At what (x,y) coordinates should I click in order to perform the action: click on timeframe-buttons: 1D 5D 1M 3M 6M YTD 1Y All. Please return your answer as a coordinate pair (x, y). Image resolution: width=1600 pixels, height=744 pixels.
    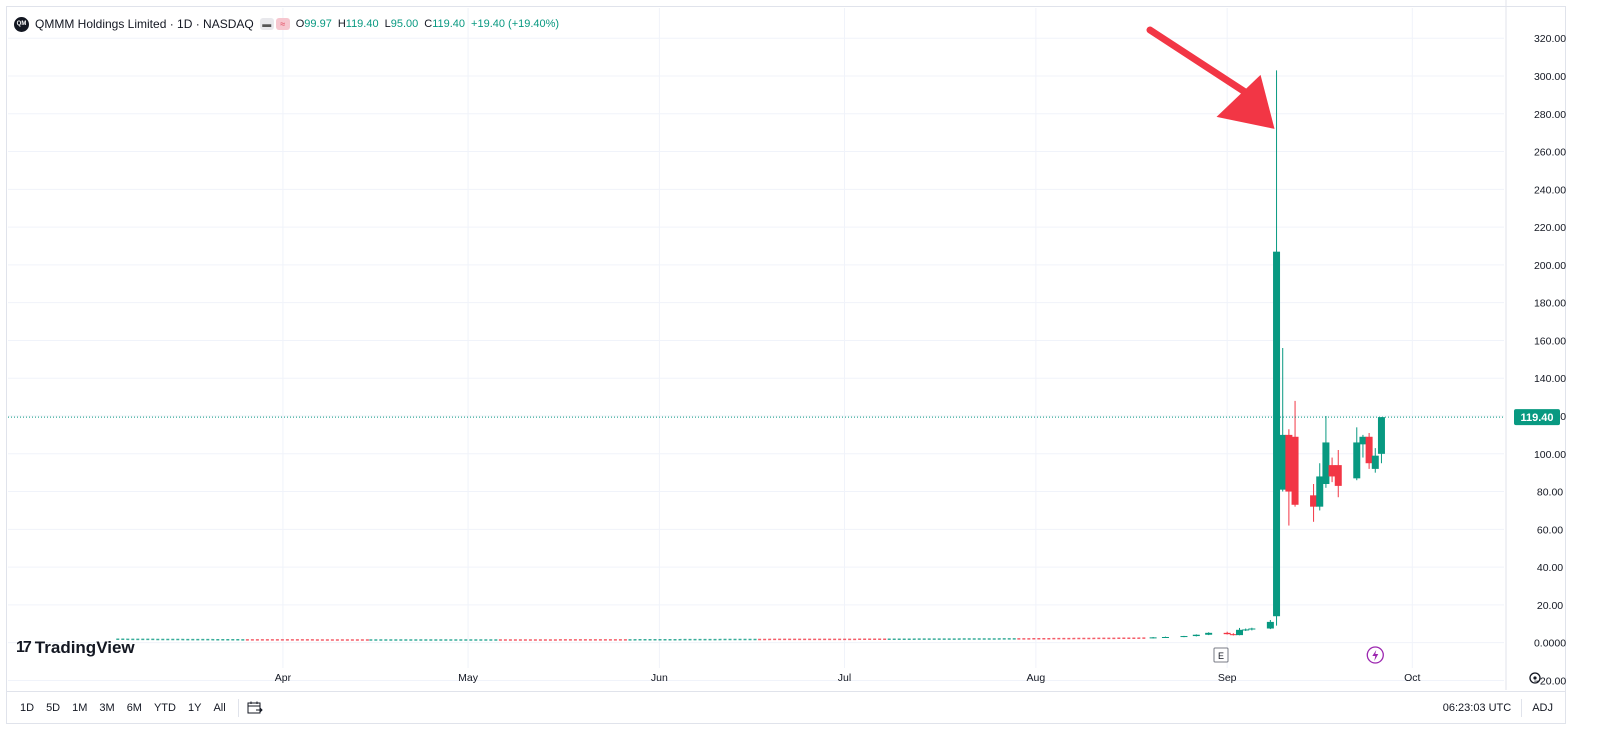
    Looking at the image, I should click on (119, 708).